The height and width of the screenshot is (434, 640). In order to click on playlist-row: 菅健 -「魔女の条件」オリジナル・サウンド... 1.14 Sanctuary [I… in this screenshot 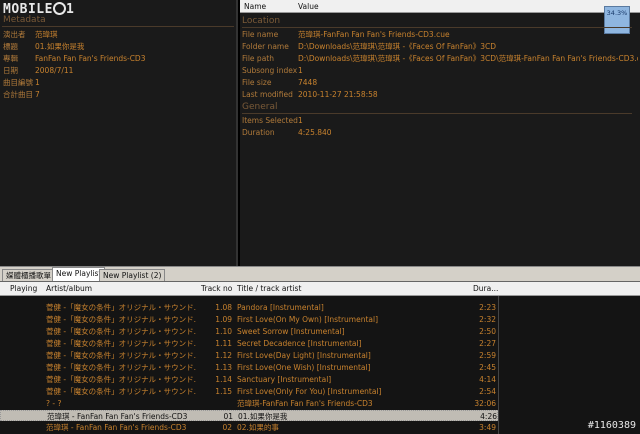, I will do `click(249, 379)`.